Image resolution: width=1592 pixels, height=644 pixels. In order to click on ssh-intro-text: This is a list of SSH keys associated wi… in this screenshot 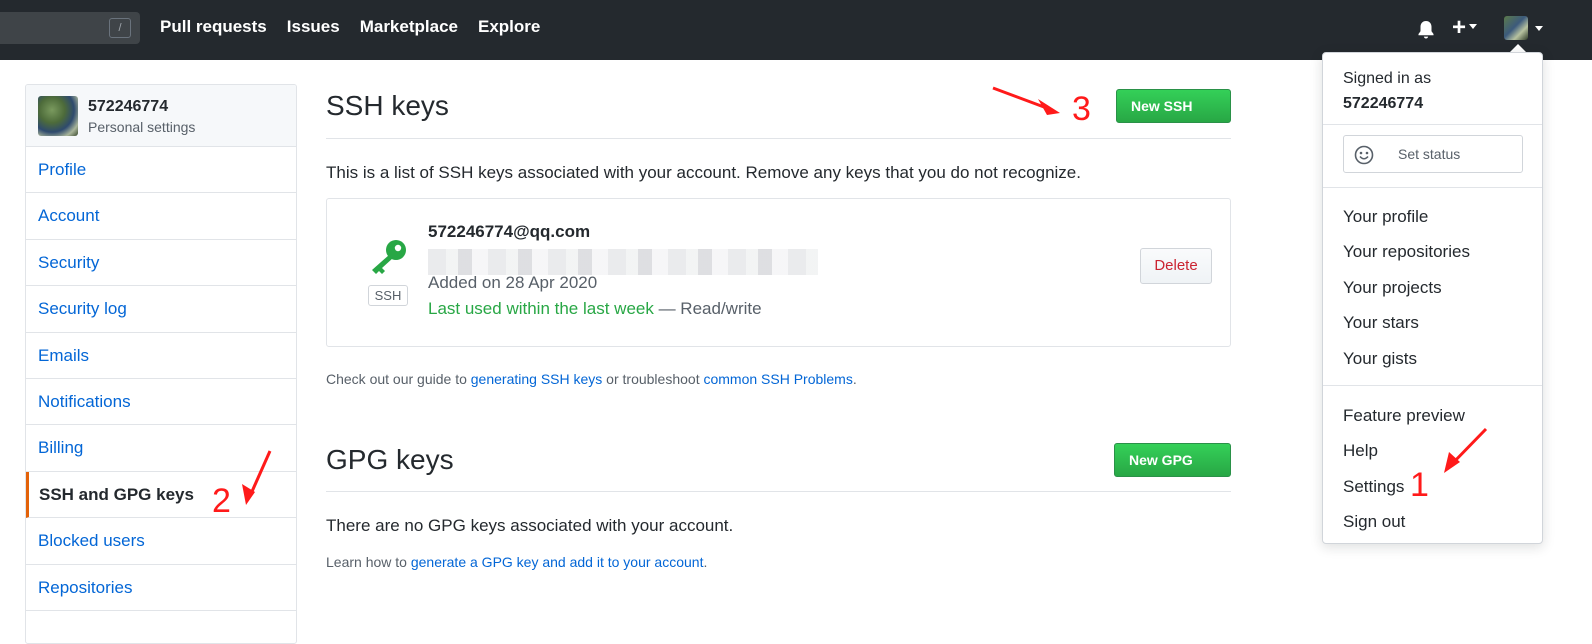, I will do `click(703, 172)`.